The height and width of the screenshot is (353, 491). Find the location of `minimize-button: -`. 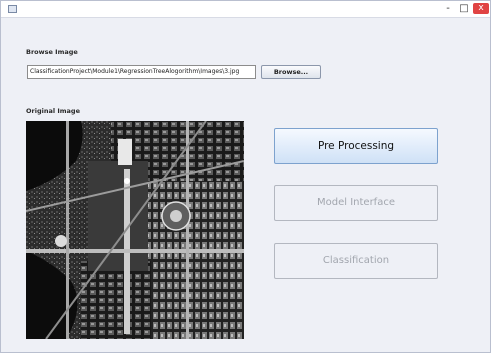

minimize-button: - is located at coordinates (448, 8).